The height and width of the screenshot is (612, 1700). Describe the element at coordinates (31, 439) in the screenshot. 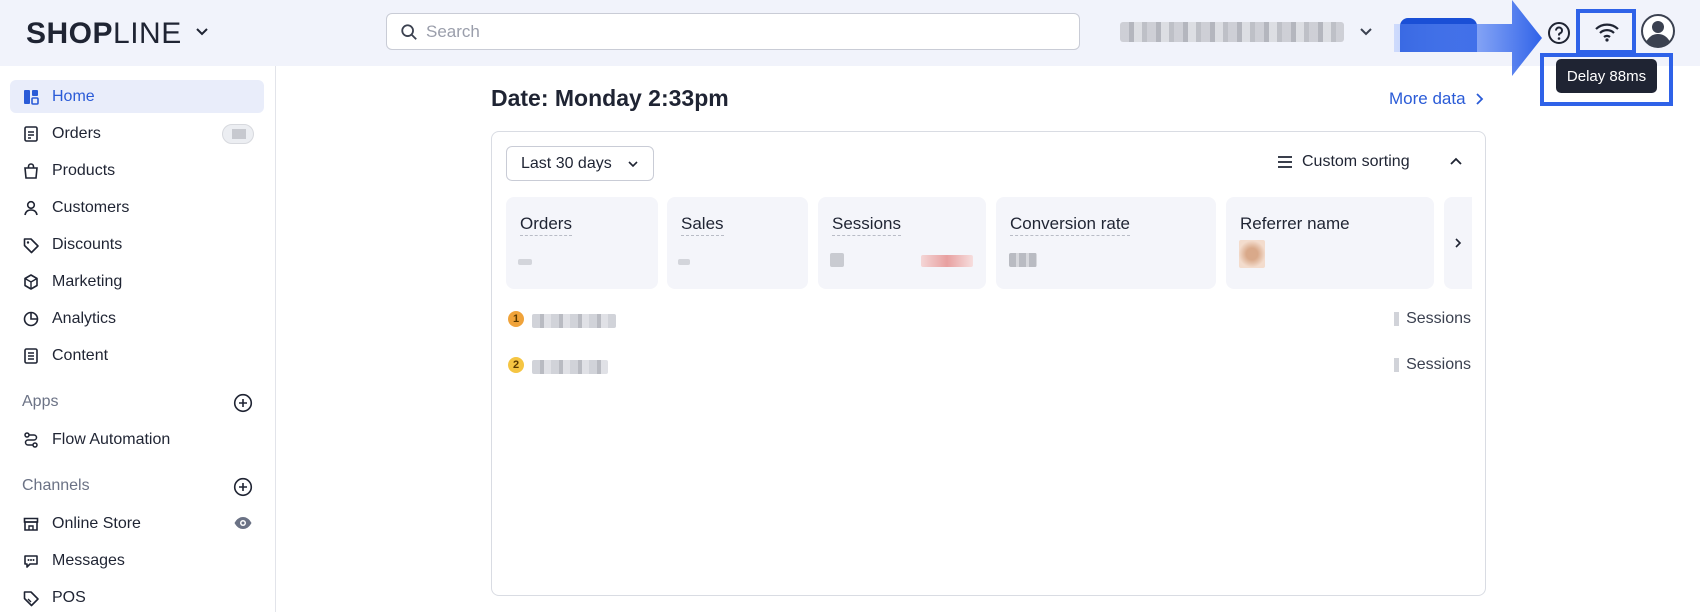

I see `flow-icon` at that location.